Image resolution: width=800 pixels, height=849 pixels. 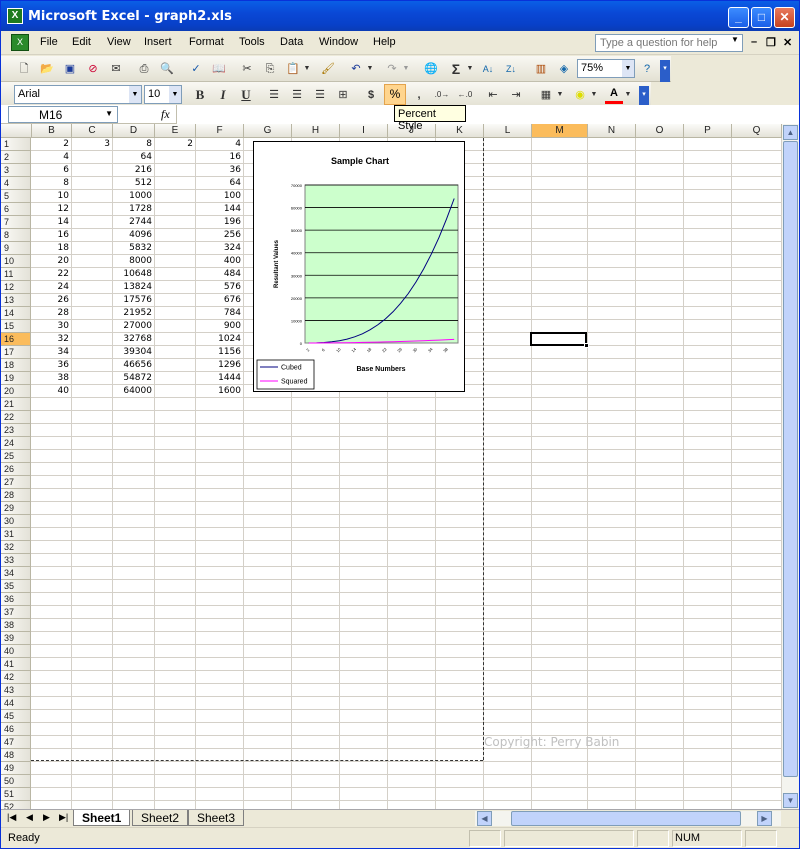 What do you see at coordinates (16, 664) in the screenshot?
I see `row-header-41: 41` at bounding box center [16, 664].